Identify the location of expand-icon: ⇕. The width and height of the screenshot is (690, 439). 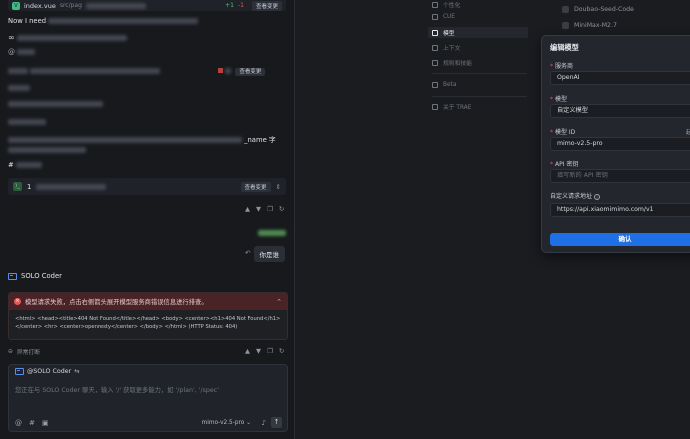
(278, 187).